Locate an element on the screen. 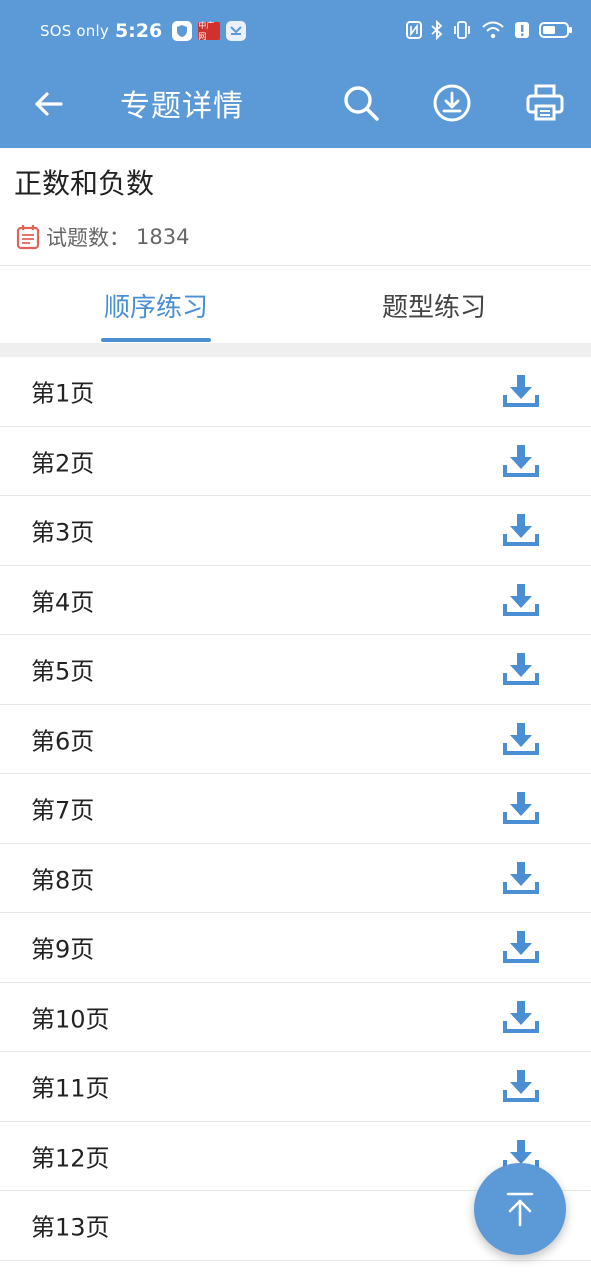  arrow-up-to-top-icon is located at coordinates (520, 1209).